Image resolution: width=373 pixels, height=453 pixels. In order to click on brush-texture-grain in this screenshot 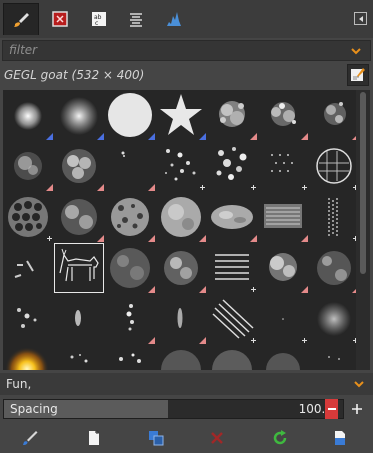, I will do `click(181, 357)`.